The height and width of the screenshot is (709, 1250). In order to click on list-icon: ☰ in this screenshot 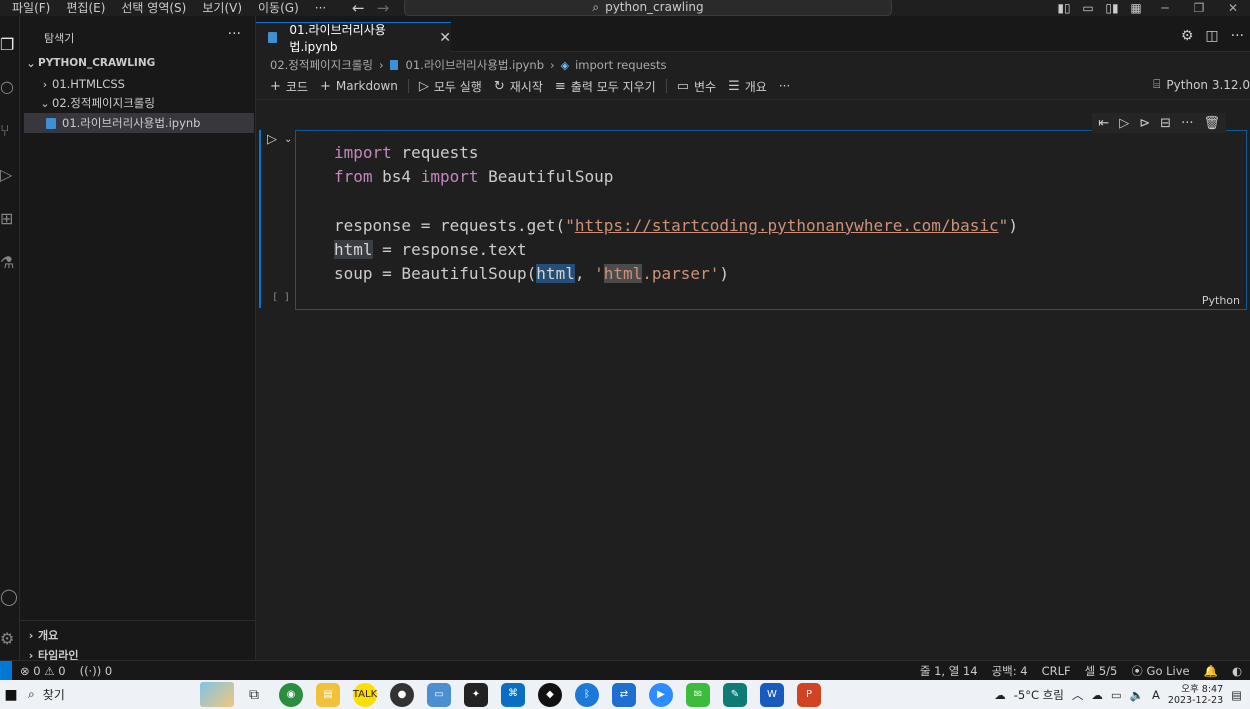, I will do `click(734, 86)`.